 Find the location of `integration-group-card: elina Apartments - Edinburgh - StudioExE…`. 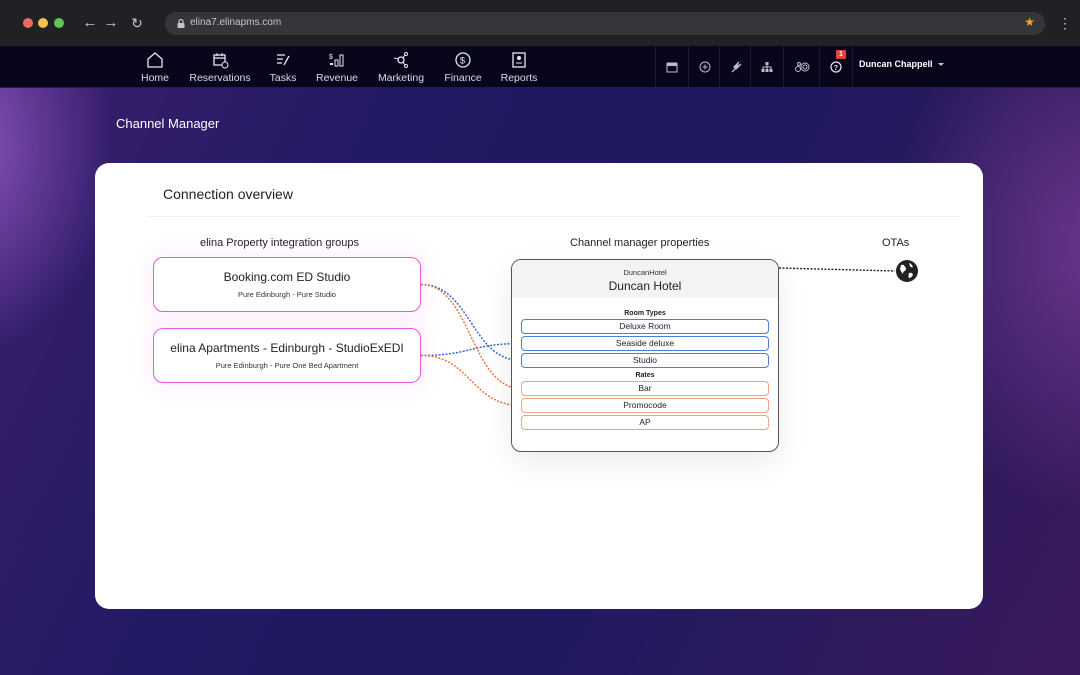

integration-group-card: elina Apartments - Edinburgh - StudioExE… is located at coordinates (287, 355).